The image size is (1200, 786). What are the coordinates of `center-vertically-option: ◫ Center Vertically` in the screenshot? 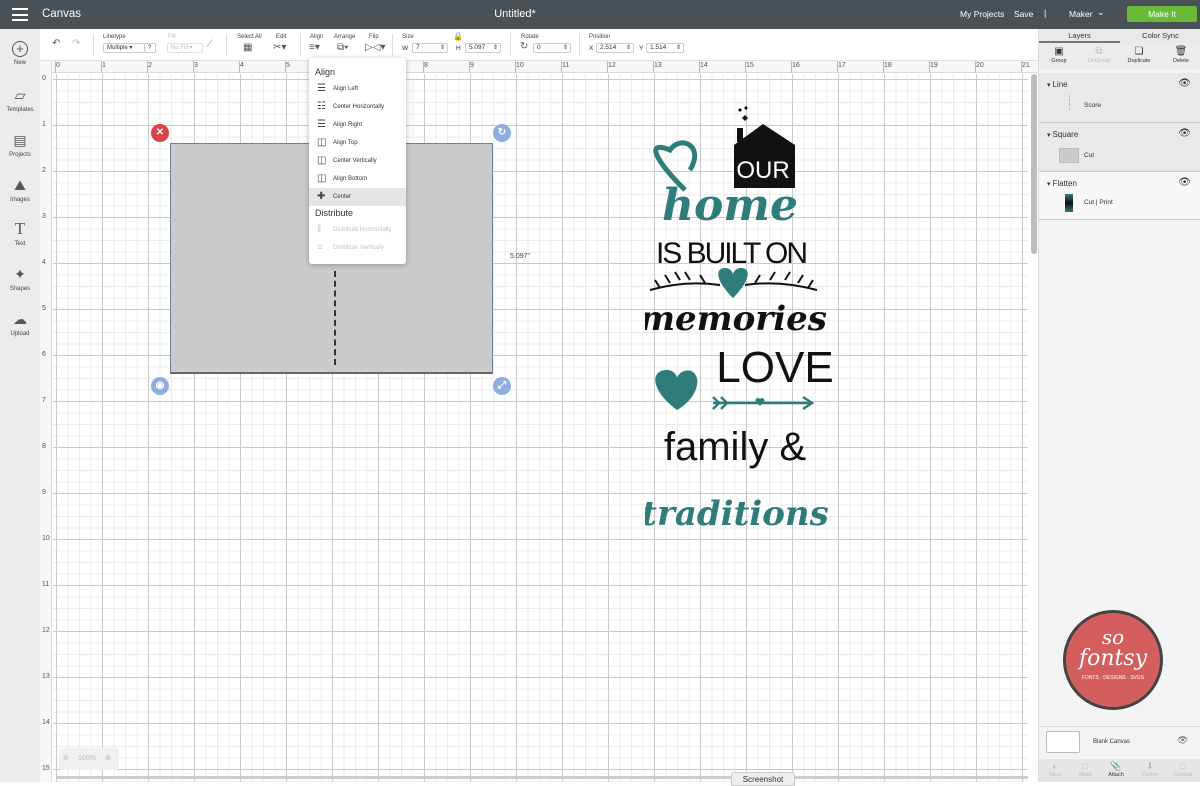 It's located at (357, 161).